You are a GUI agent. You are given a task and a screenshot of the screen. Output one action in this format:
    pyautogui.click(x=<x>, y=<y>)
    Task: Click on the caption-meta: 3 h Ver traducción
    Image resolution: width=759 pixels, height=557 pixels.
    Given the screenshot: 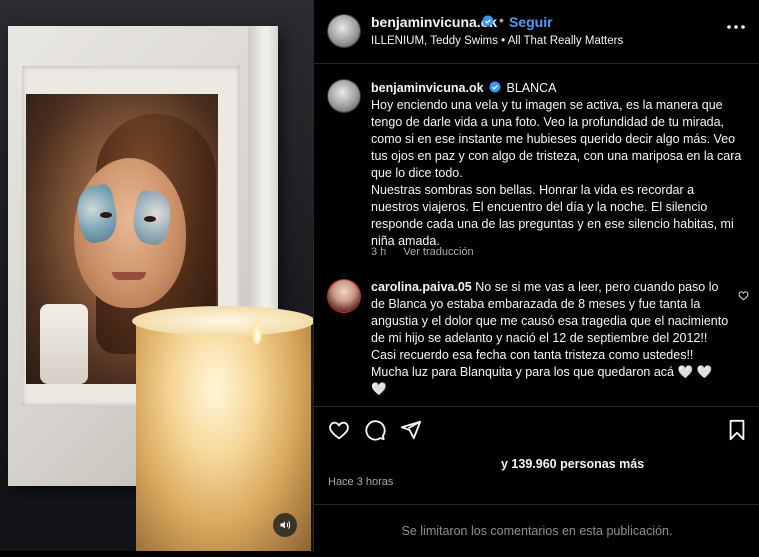 What is the action you would take?
    pyautogui.click(x=429, y=252)
    